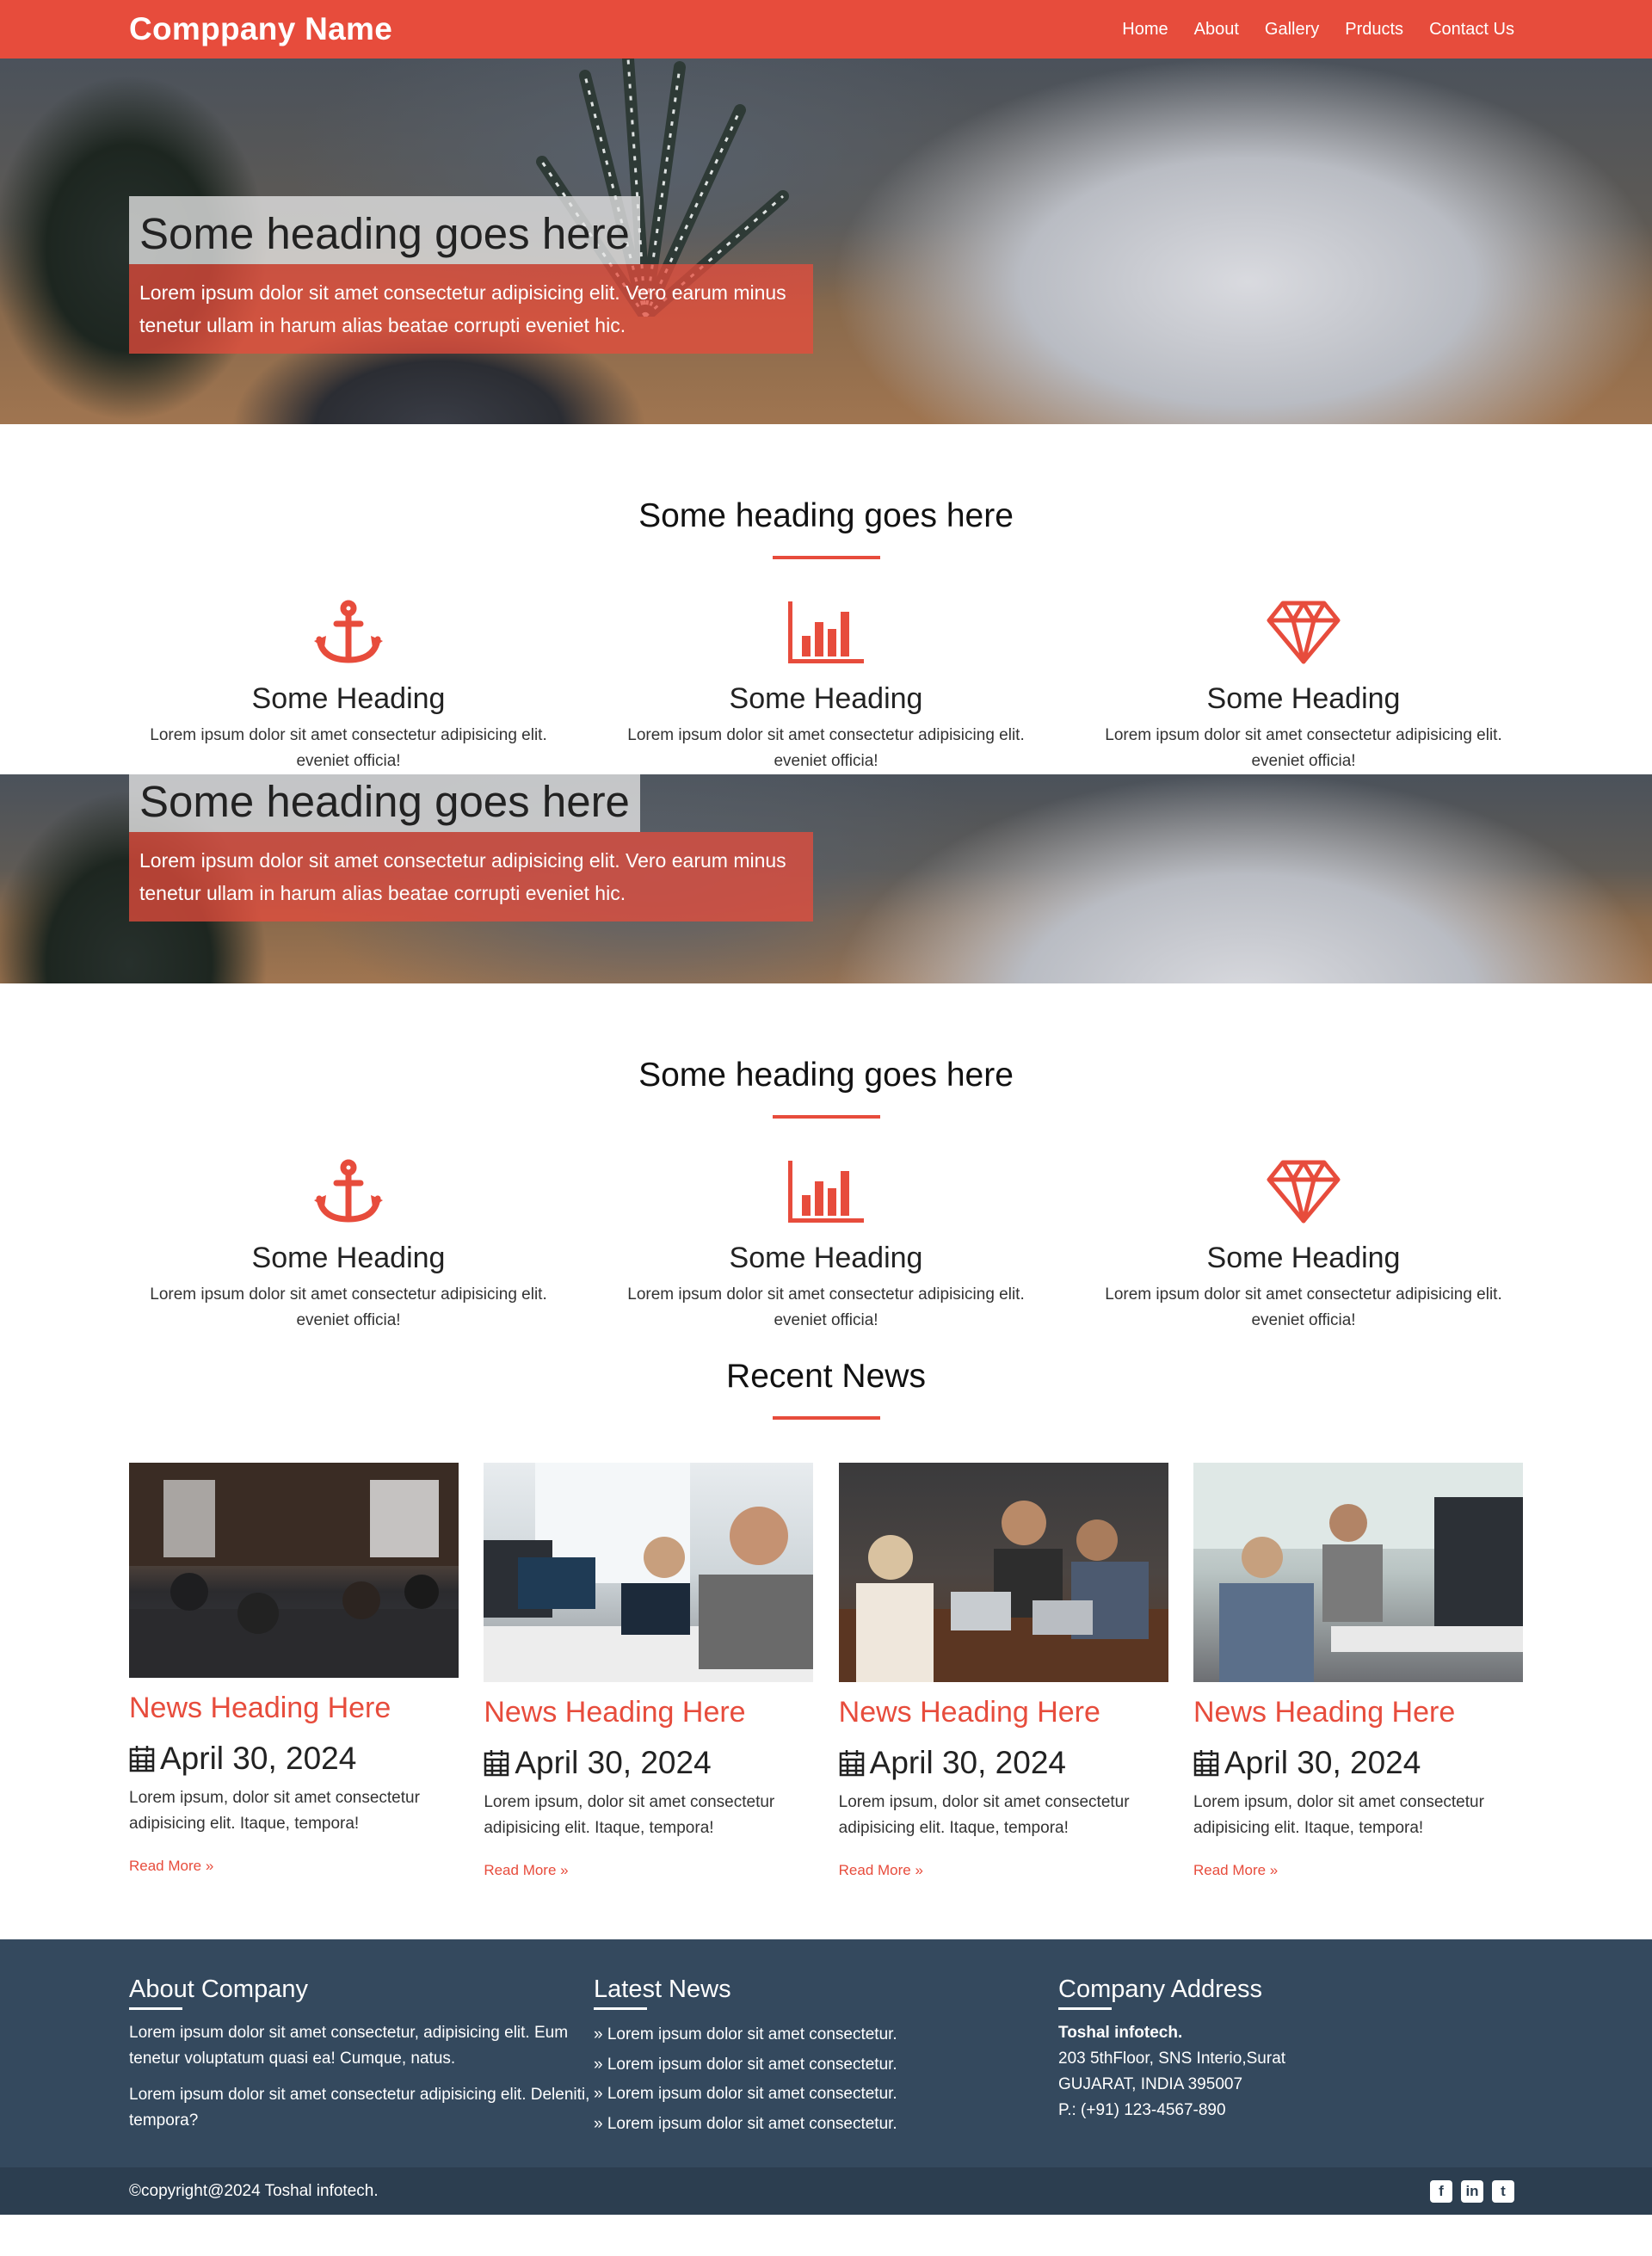  Describe the element at coordinates (1374, 30) in the screenshot. I see `nav-products: Prducts` at that location.